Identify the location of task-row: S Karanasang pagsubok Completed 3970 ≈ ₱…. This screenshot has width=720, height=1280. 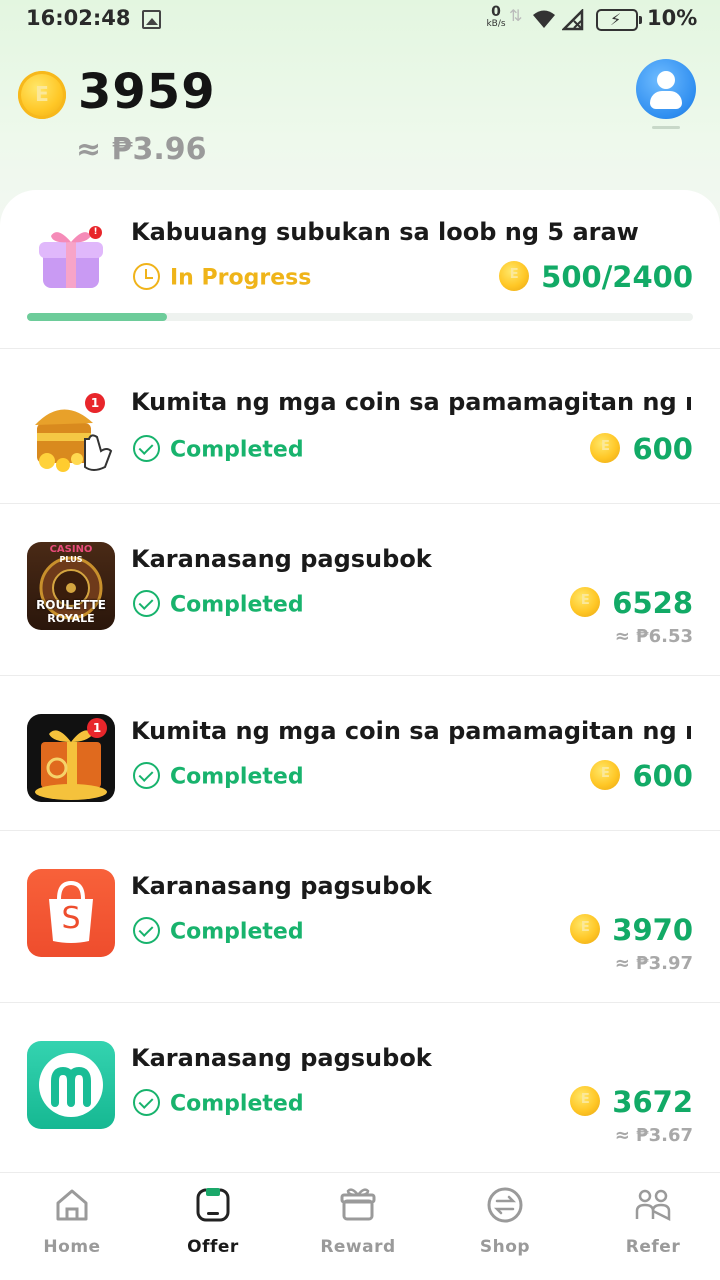
(360, 917).